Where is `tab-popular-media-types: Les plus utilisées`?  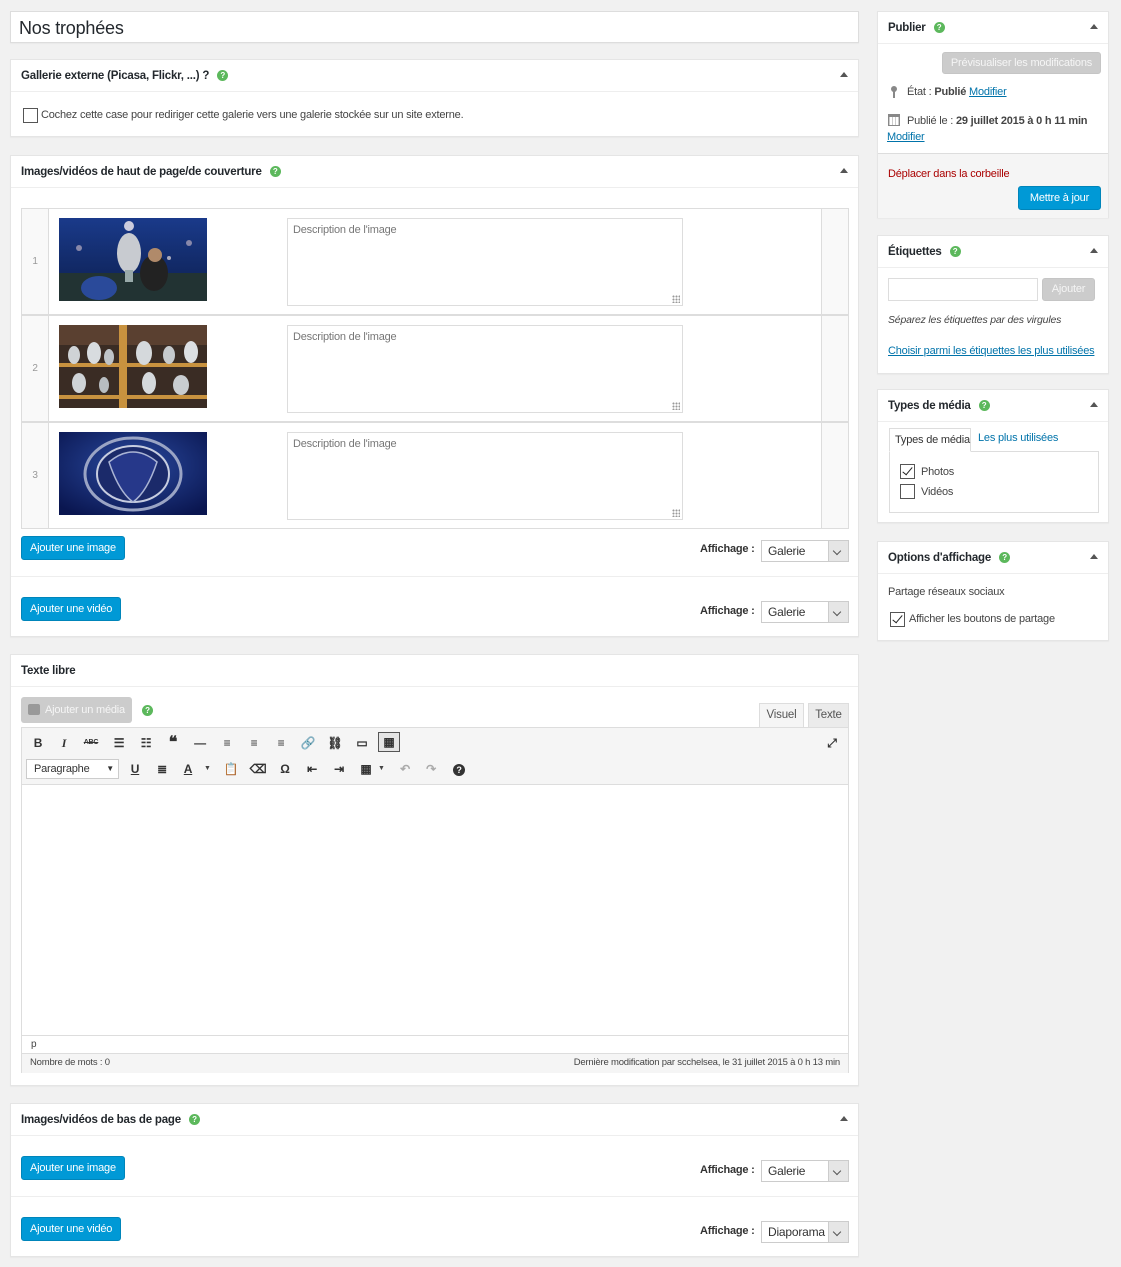
tab-popular-media-types: Les plus utilisées is located at coordinates (1018, 438).